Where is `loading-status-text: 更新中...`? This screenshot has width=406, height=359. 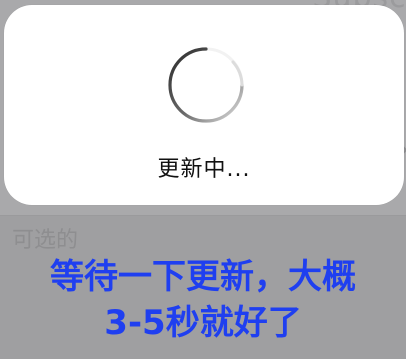
loading-status-text: 更新中... is located at coordinates (204, 169).